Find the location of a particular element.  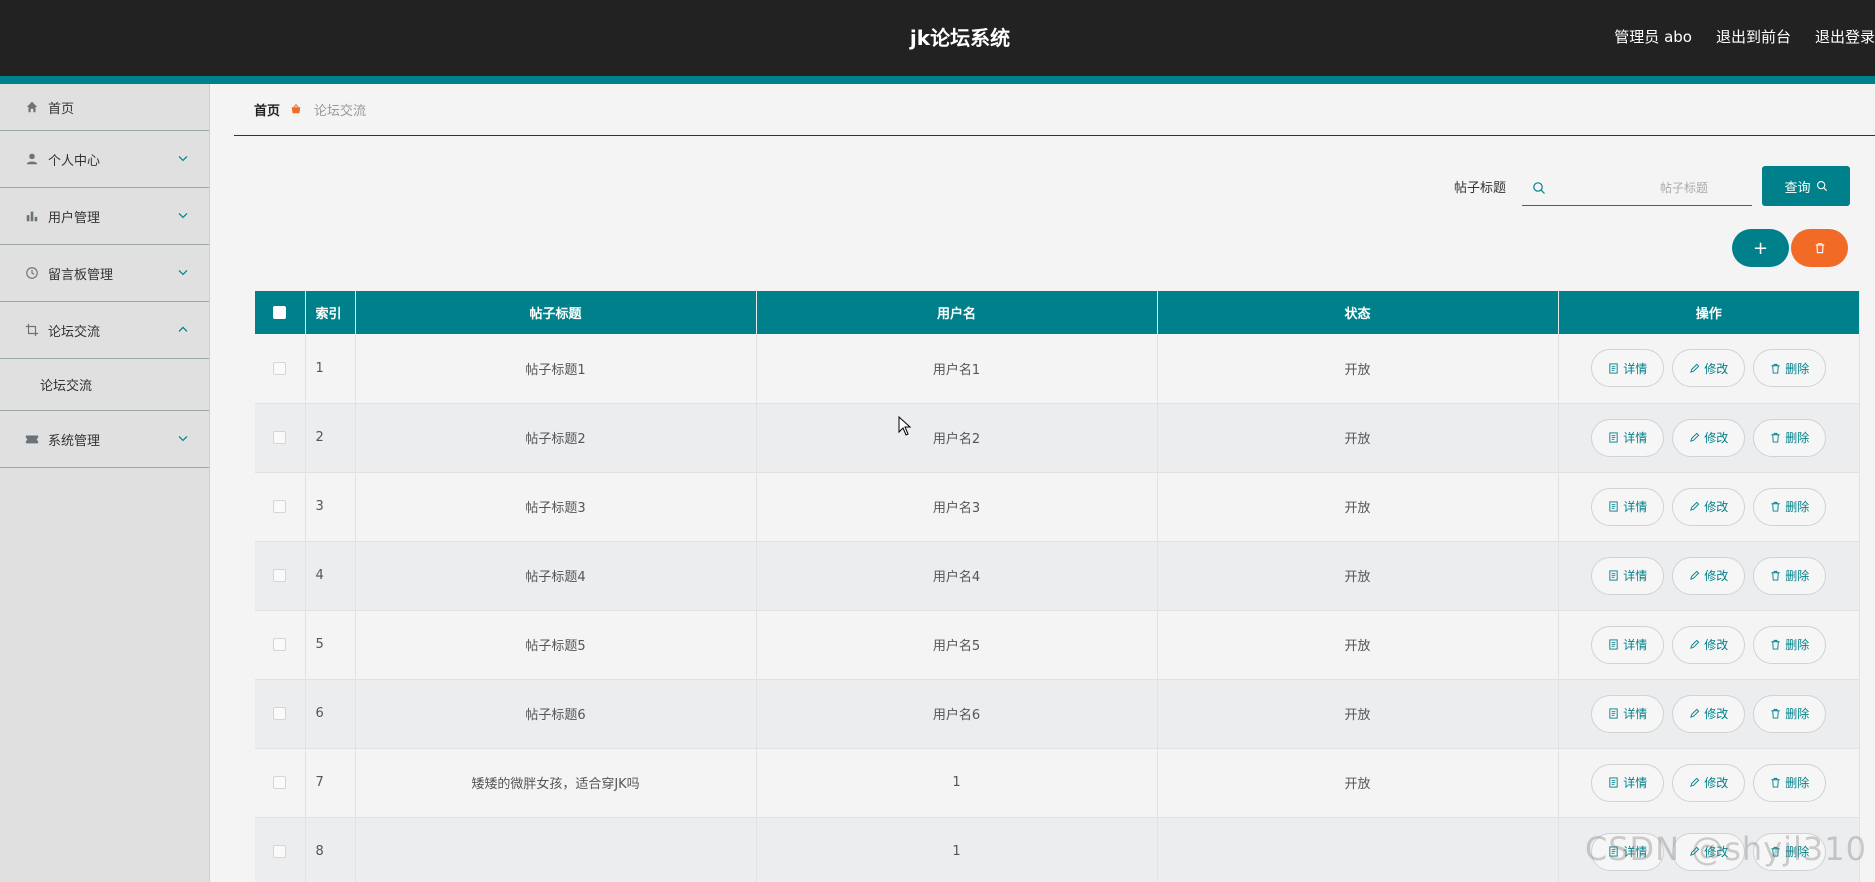

search-box is located at coordinates (1637, 188).